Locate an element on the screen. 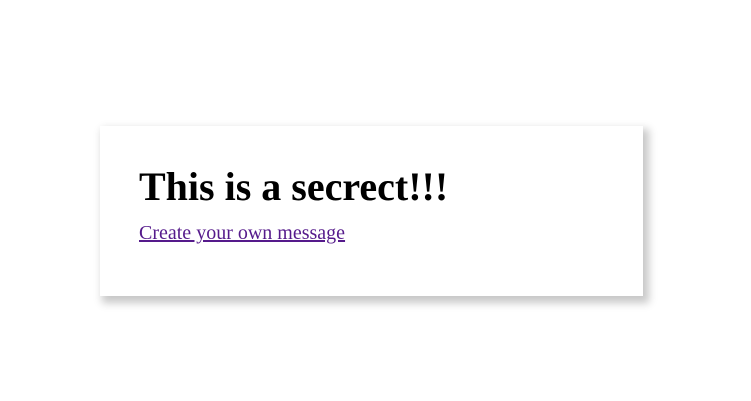  secret-message-heading: This is a secrect!!! is located at coordinates (294, 186).